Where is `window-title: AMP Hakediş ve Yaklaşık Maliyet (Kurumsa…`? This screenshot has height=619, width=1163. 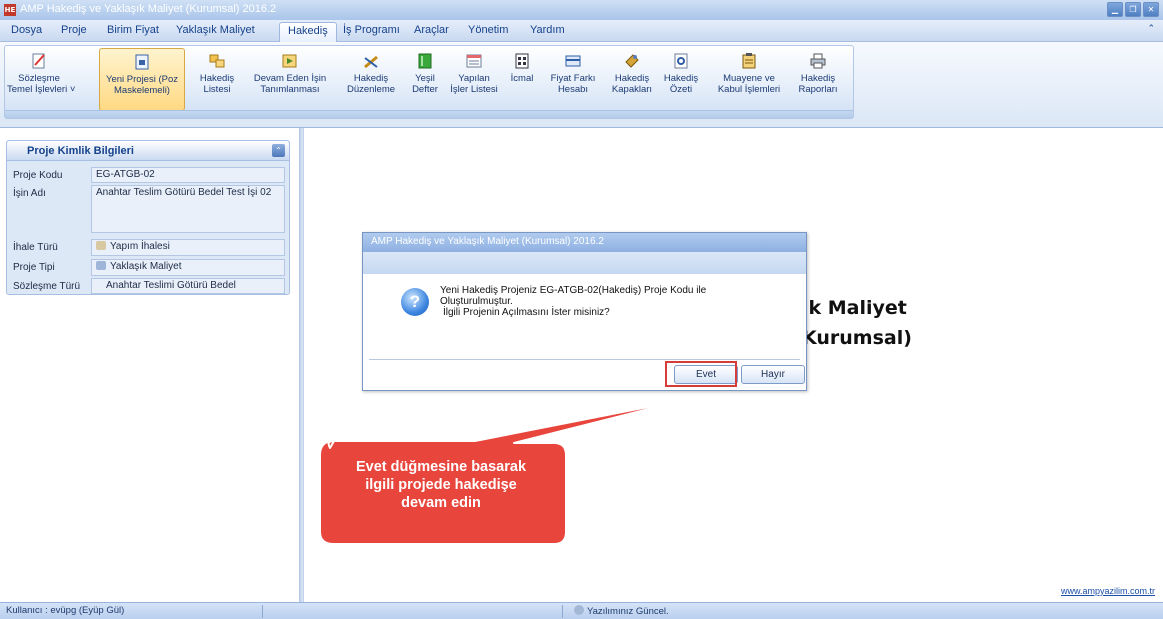 window-title: AMP Hakediş ve Yaklaşık Maliyet (Kurumsa… is located at coordinates (148, 9).